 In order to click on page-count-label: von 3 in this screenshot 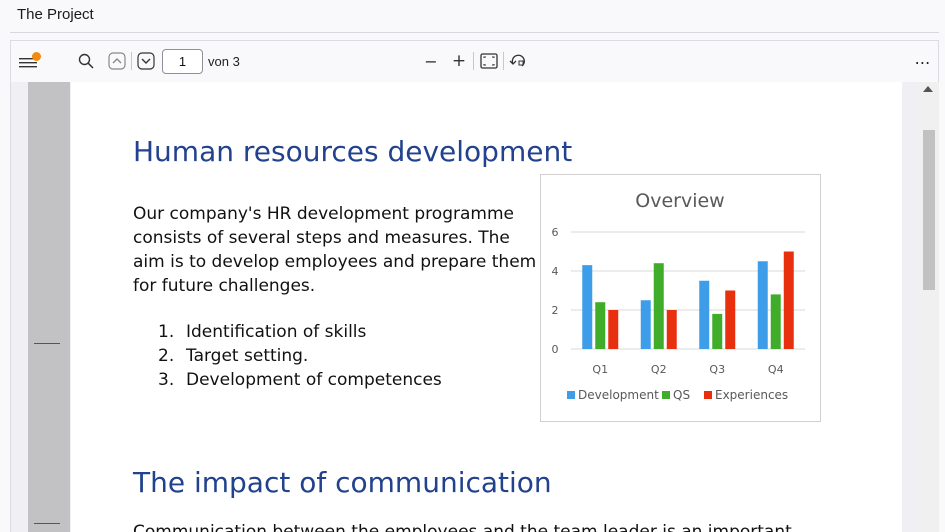, I will do `click(224, 61)`.